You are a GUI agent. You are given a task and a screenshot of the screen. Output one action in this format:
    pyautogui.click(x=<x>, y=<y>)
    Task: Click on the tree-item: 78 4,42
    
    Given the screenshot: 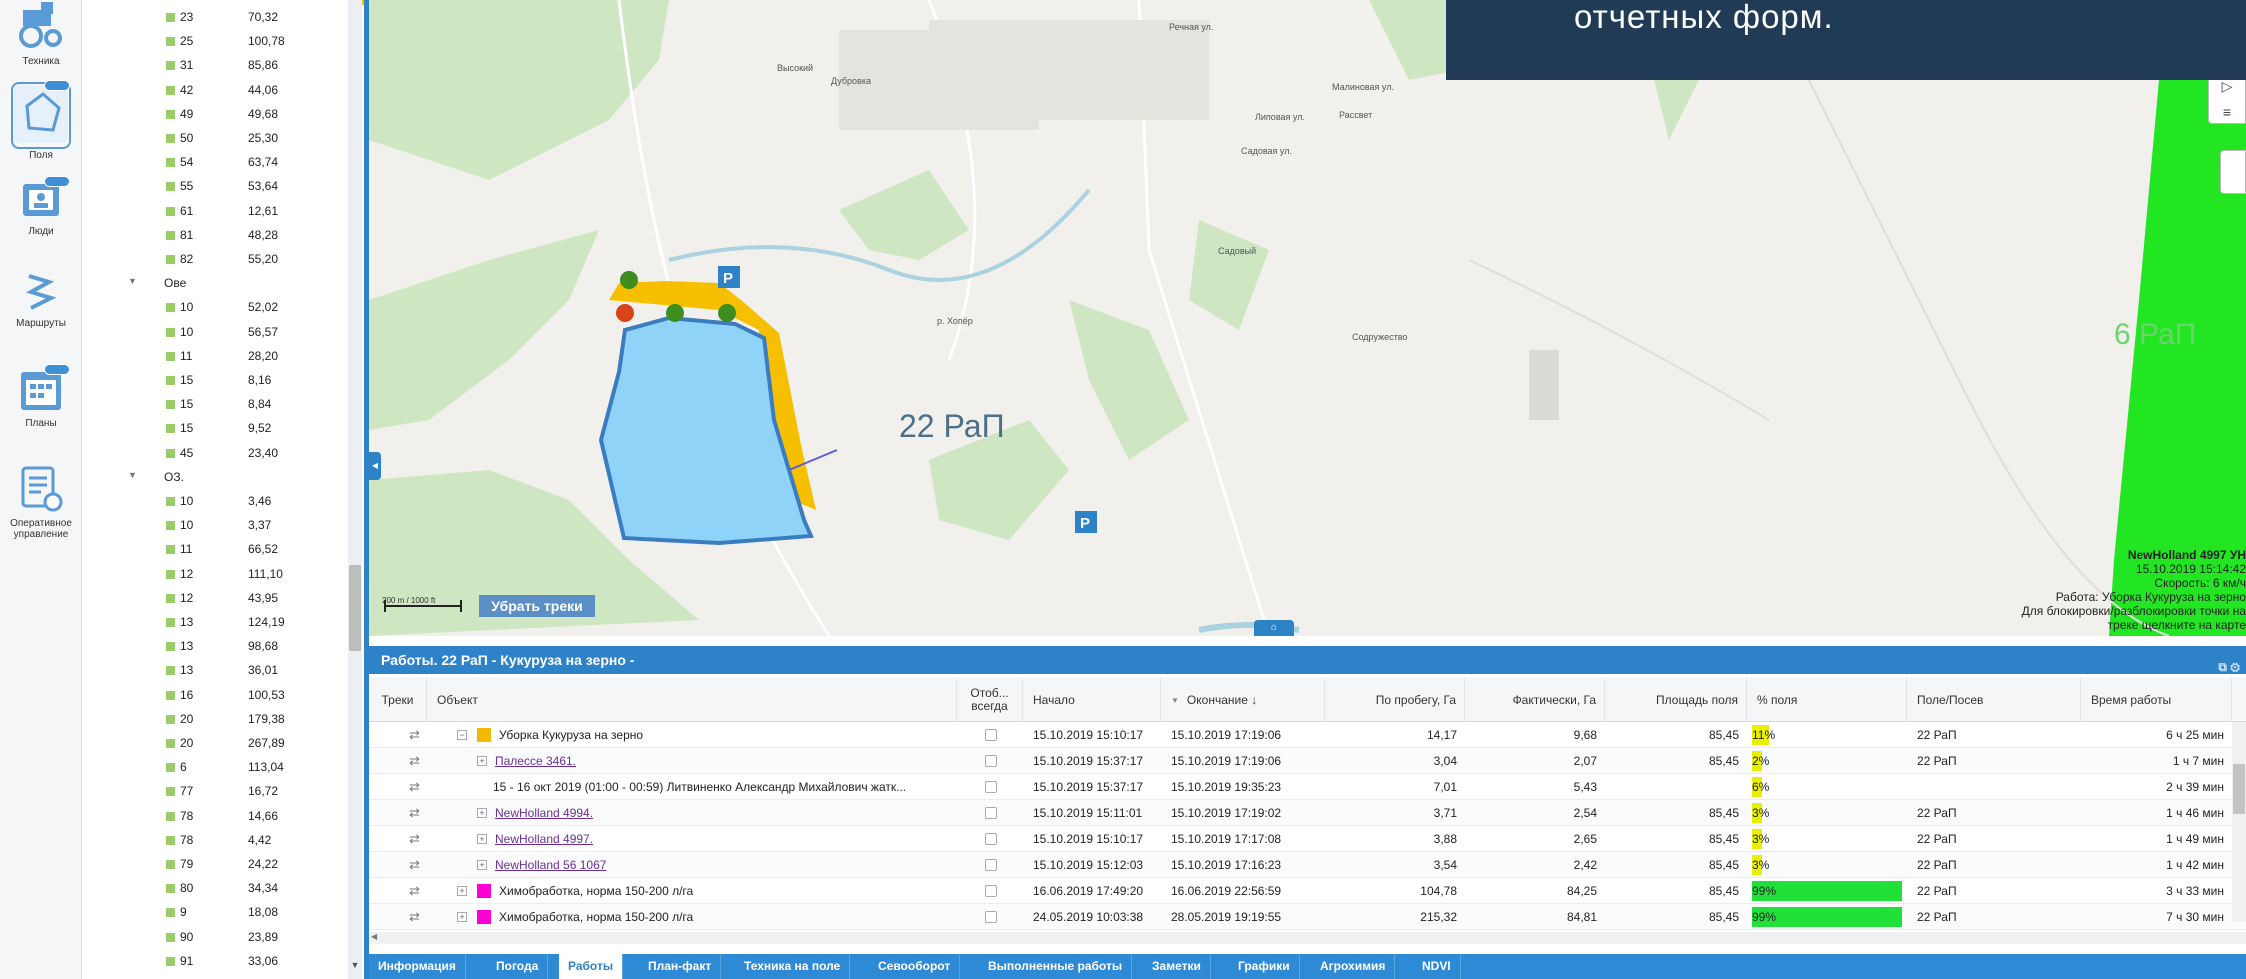 What is the action you would take?
    pyautogui.click(x=215, y=840)
    